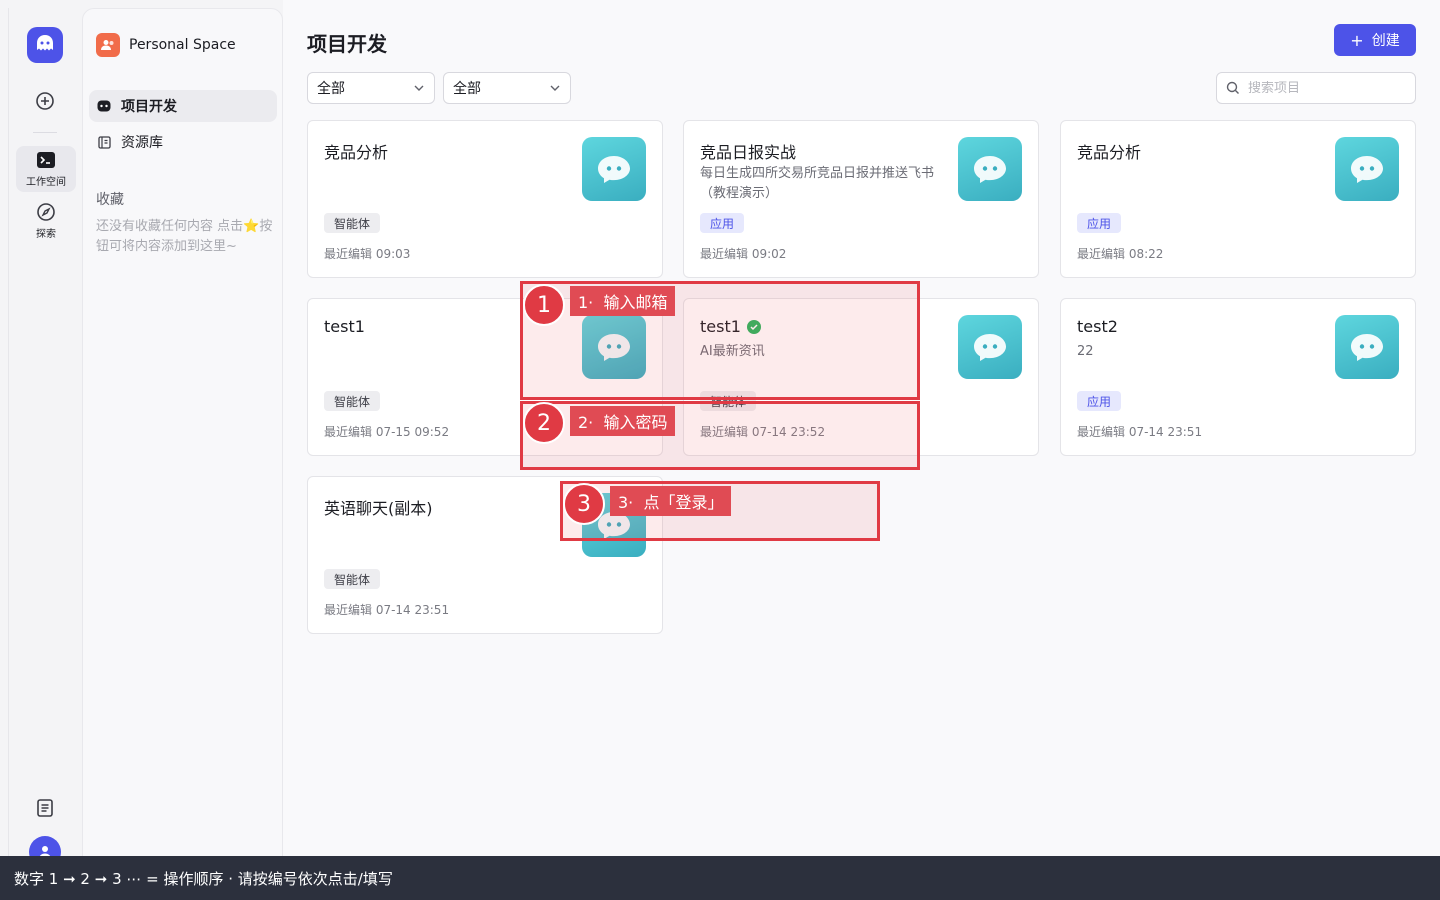  I want to click on card-description: 22, so click(1085, 351).